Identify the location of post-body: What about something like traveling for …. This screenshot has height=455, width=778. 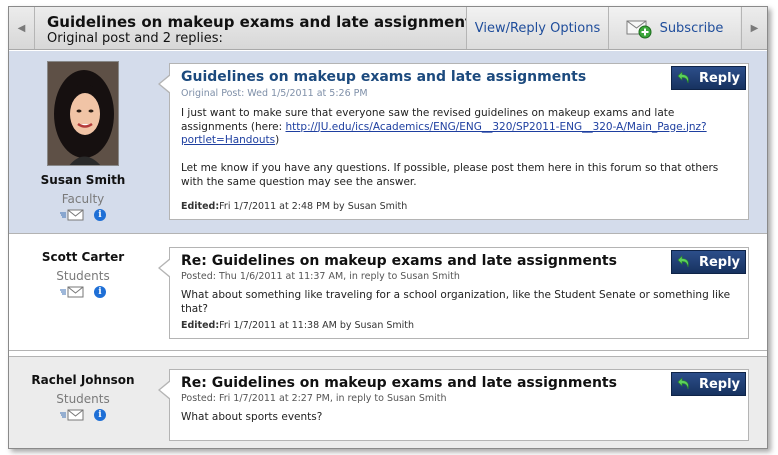
(456, 302).